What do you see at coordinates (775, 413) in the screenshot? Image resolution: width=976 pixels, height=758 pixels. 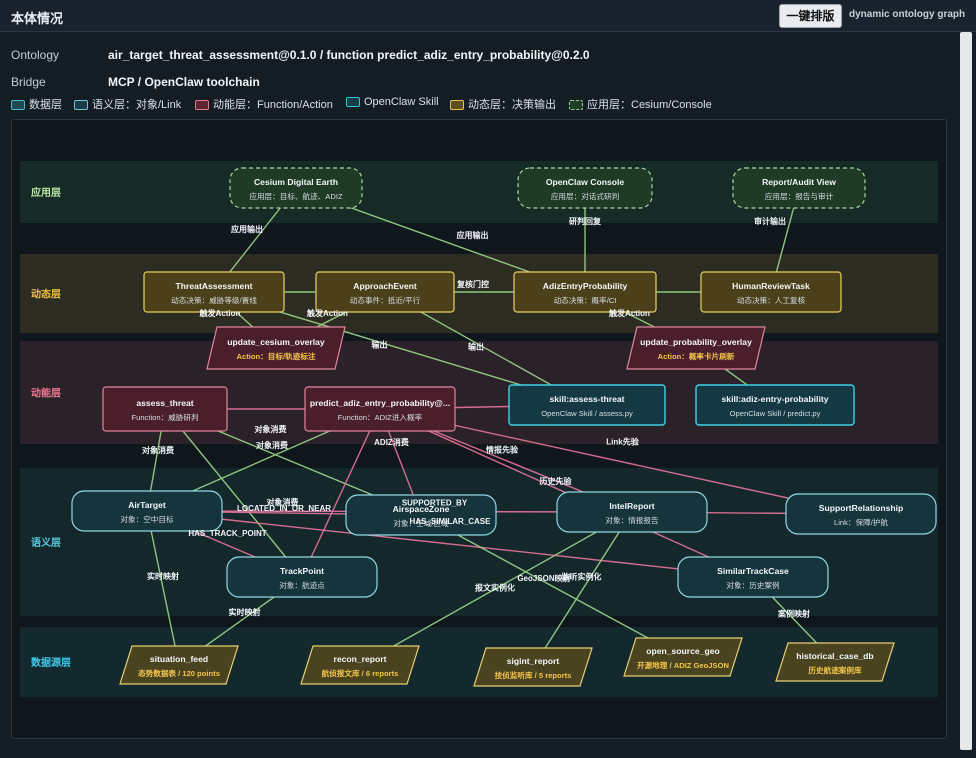 I see `node-subtitle: OpenClaw Skill / predict.py` at bounding box center [775, 413].